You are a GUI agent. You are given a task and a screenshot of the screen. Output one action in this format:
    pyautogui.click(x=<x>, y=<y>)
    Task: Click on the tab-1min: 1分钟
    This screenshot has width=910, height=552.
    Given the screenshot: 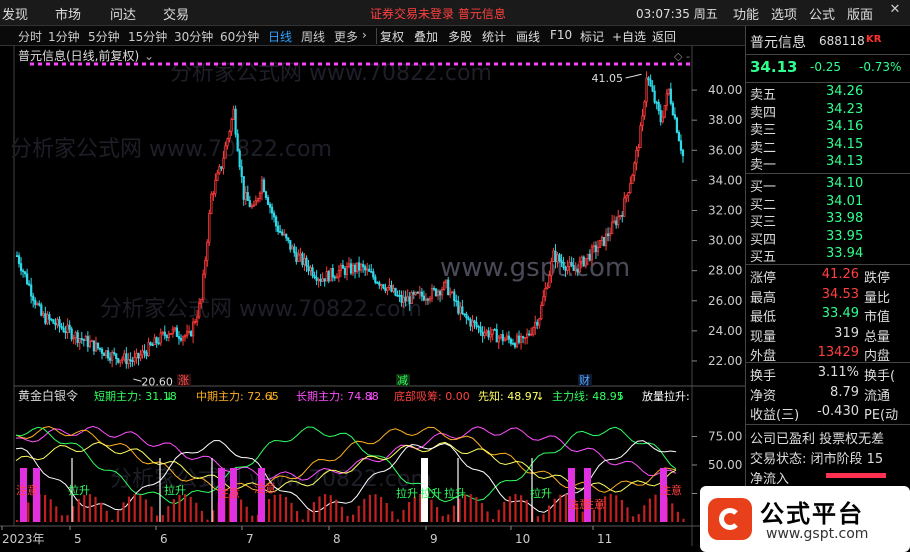 What is the action you would take?
    pyautogui.click(x=64, y=36)
    